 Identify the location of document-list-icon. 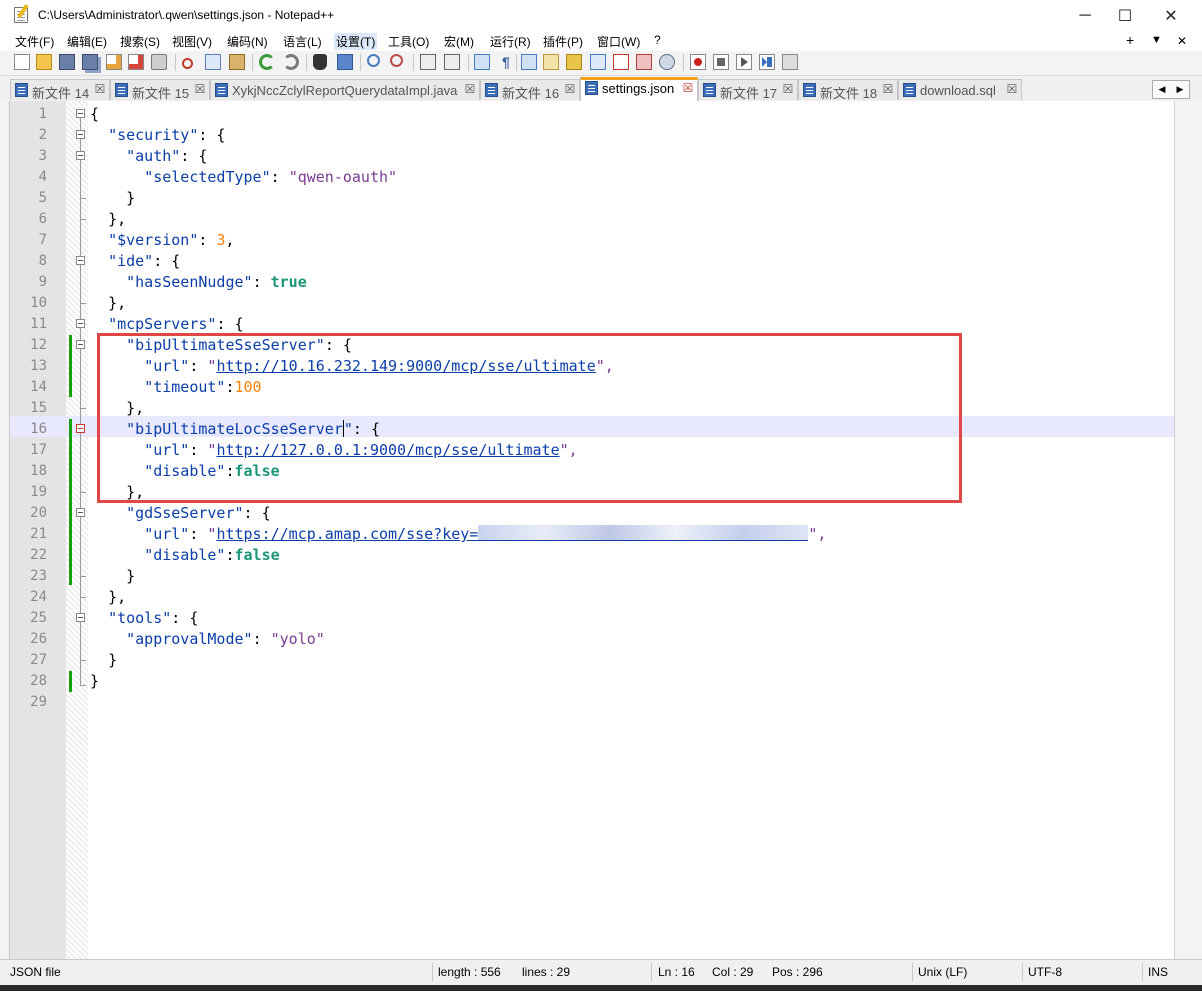
(621, 62).